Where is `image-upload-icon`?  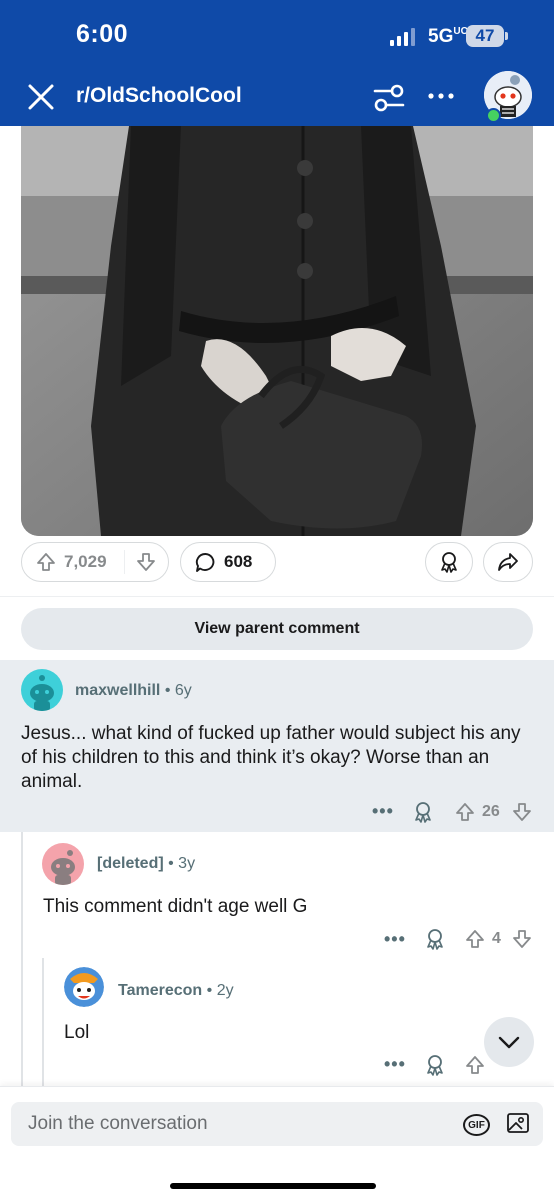
image-upload-icon is located at coordinates (518, 1123).